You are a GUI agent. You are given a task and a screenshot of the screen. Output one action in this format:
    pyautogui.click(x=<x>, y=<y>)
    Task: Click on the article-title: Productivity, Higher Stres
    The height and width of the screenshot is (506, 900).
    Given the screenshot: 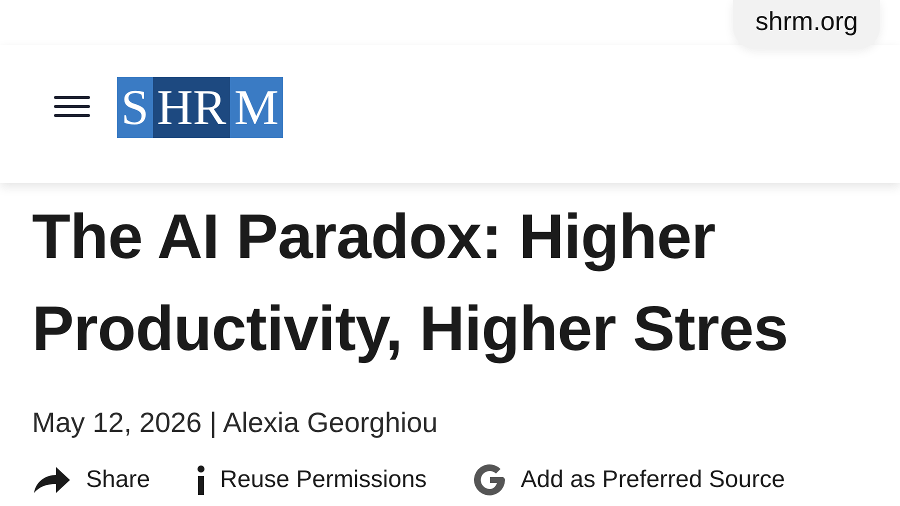 What is the action you would take?
    pyautogui.click(x=410, y=329)
    